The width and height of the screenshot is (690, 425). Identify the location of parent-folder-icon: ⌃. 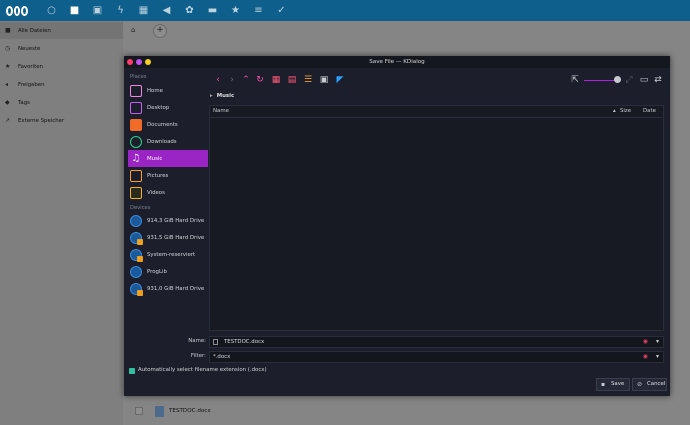
(246, 80).